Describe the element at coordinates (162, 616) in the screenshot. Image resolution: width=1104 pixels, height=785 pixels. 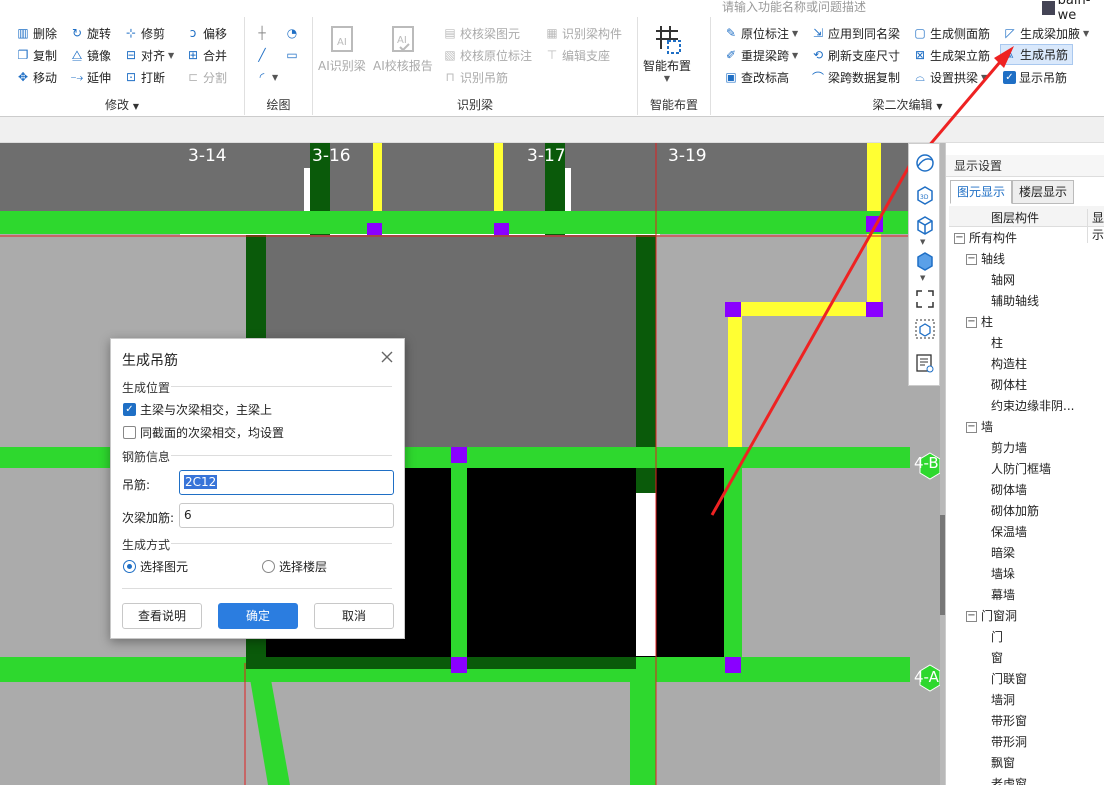
I see `help-button: 查看说明` at that location.